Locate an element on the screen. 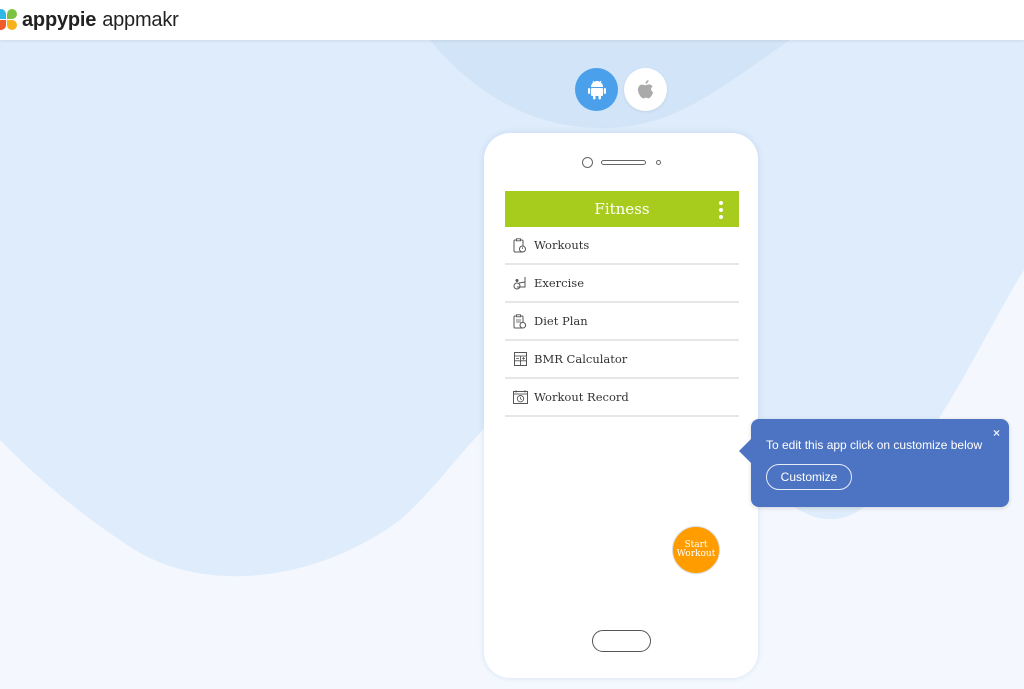 This screenshot has height=689, width=1024. phone-home-button is located at coordinates (621, 641).